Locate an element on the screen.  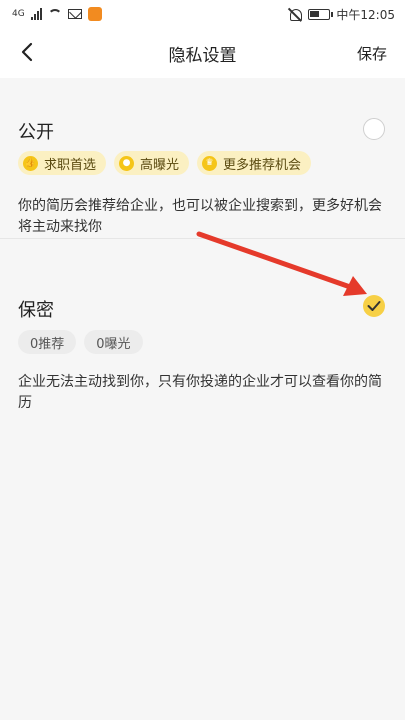
private-tags: 0推荐 0曝光 is located at coordinates (80, 342).